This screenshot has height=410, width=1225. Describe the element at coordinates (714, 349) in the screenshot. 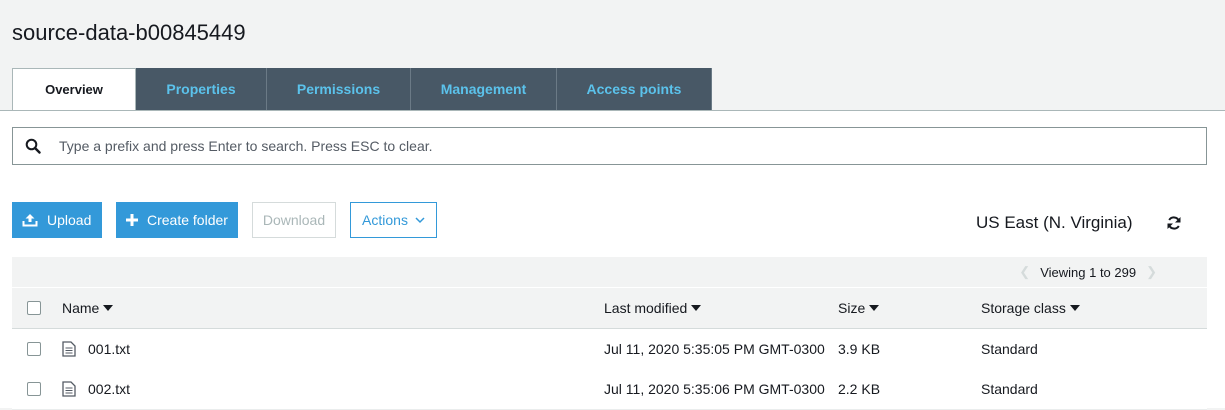

I see `last-modified-cell: Jul 11, 2020 5:35:05 PM GMT-0300` at that location.